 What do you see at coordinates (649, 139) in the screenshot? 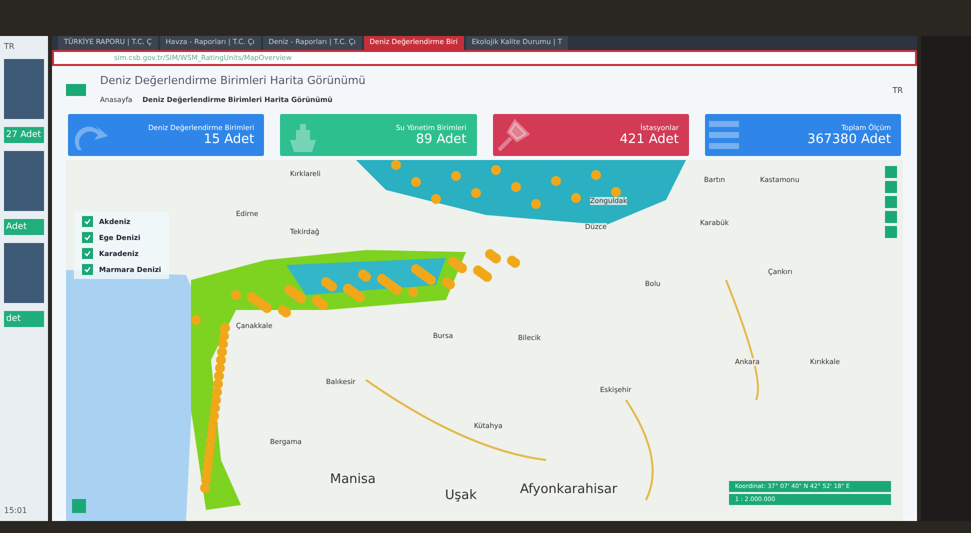
I see `stat-value: 421 Adet` at bounding box center [649, 139].